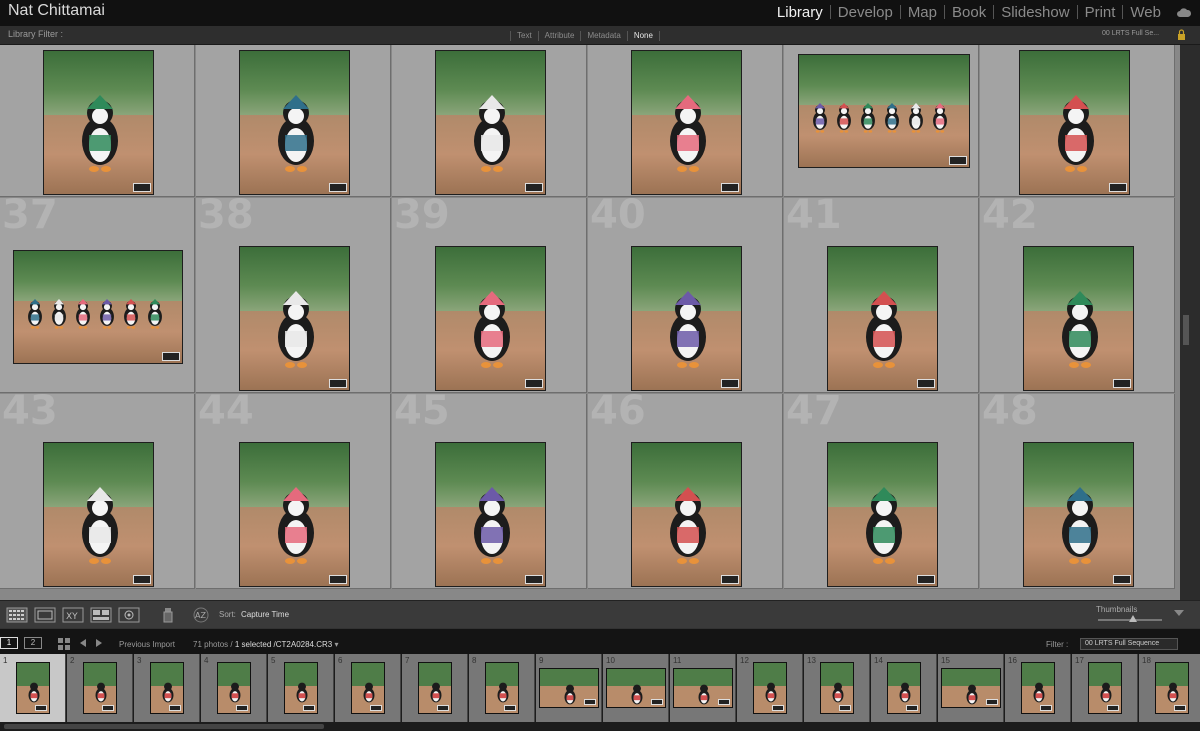 This screenshot has width=1200, height=731. I want to click on module-map: Map, so click(922, 12).